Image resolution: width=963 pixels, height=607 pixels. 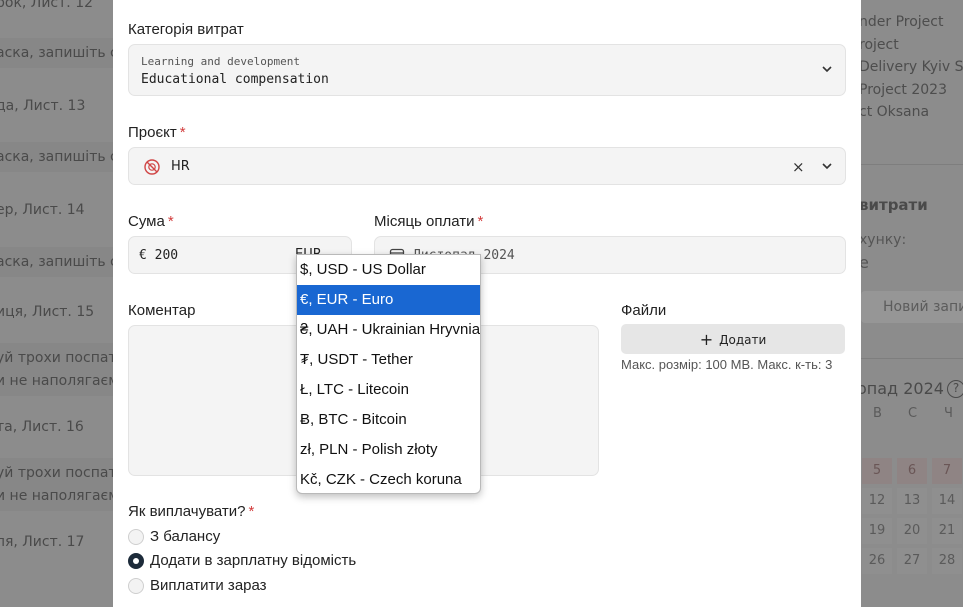 What do you see at coordinates (912, 501) in the screenshot?
I see `calendar-day: 13` at bounding box center [912, 501].